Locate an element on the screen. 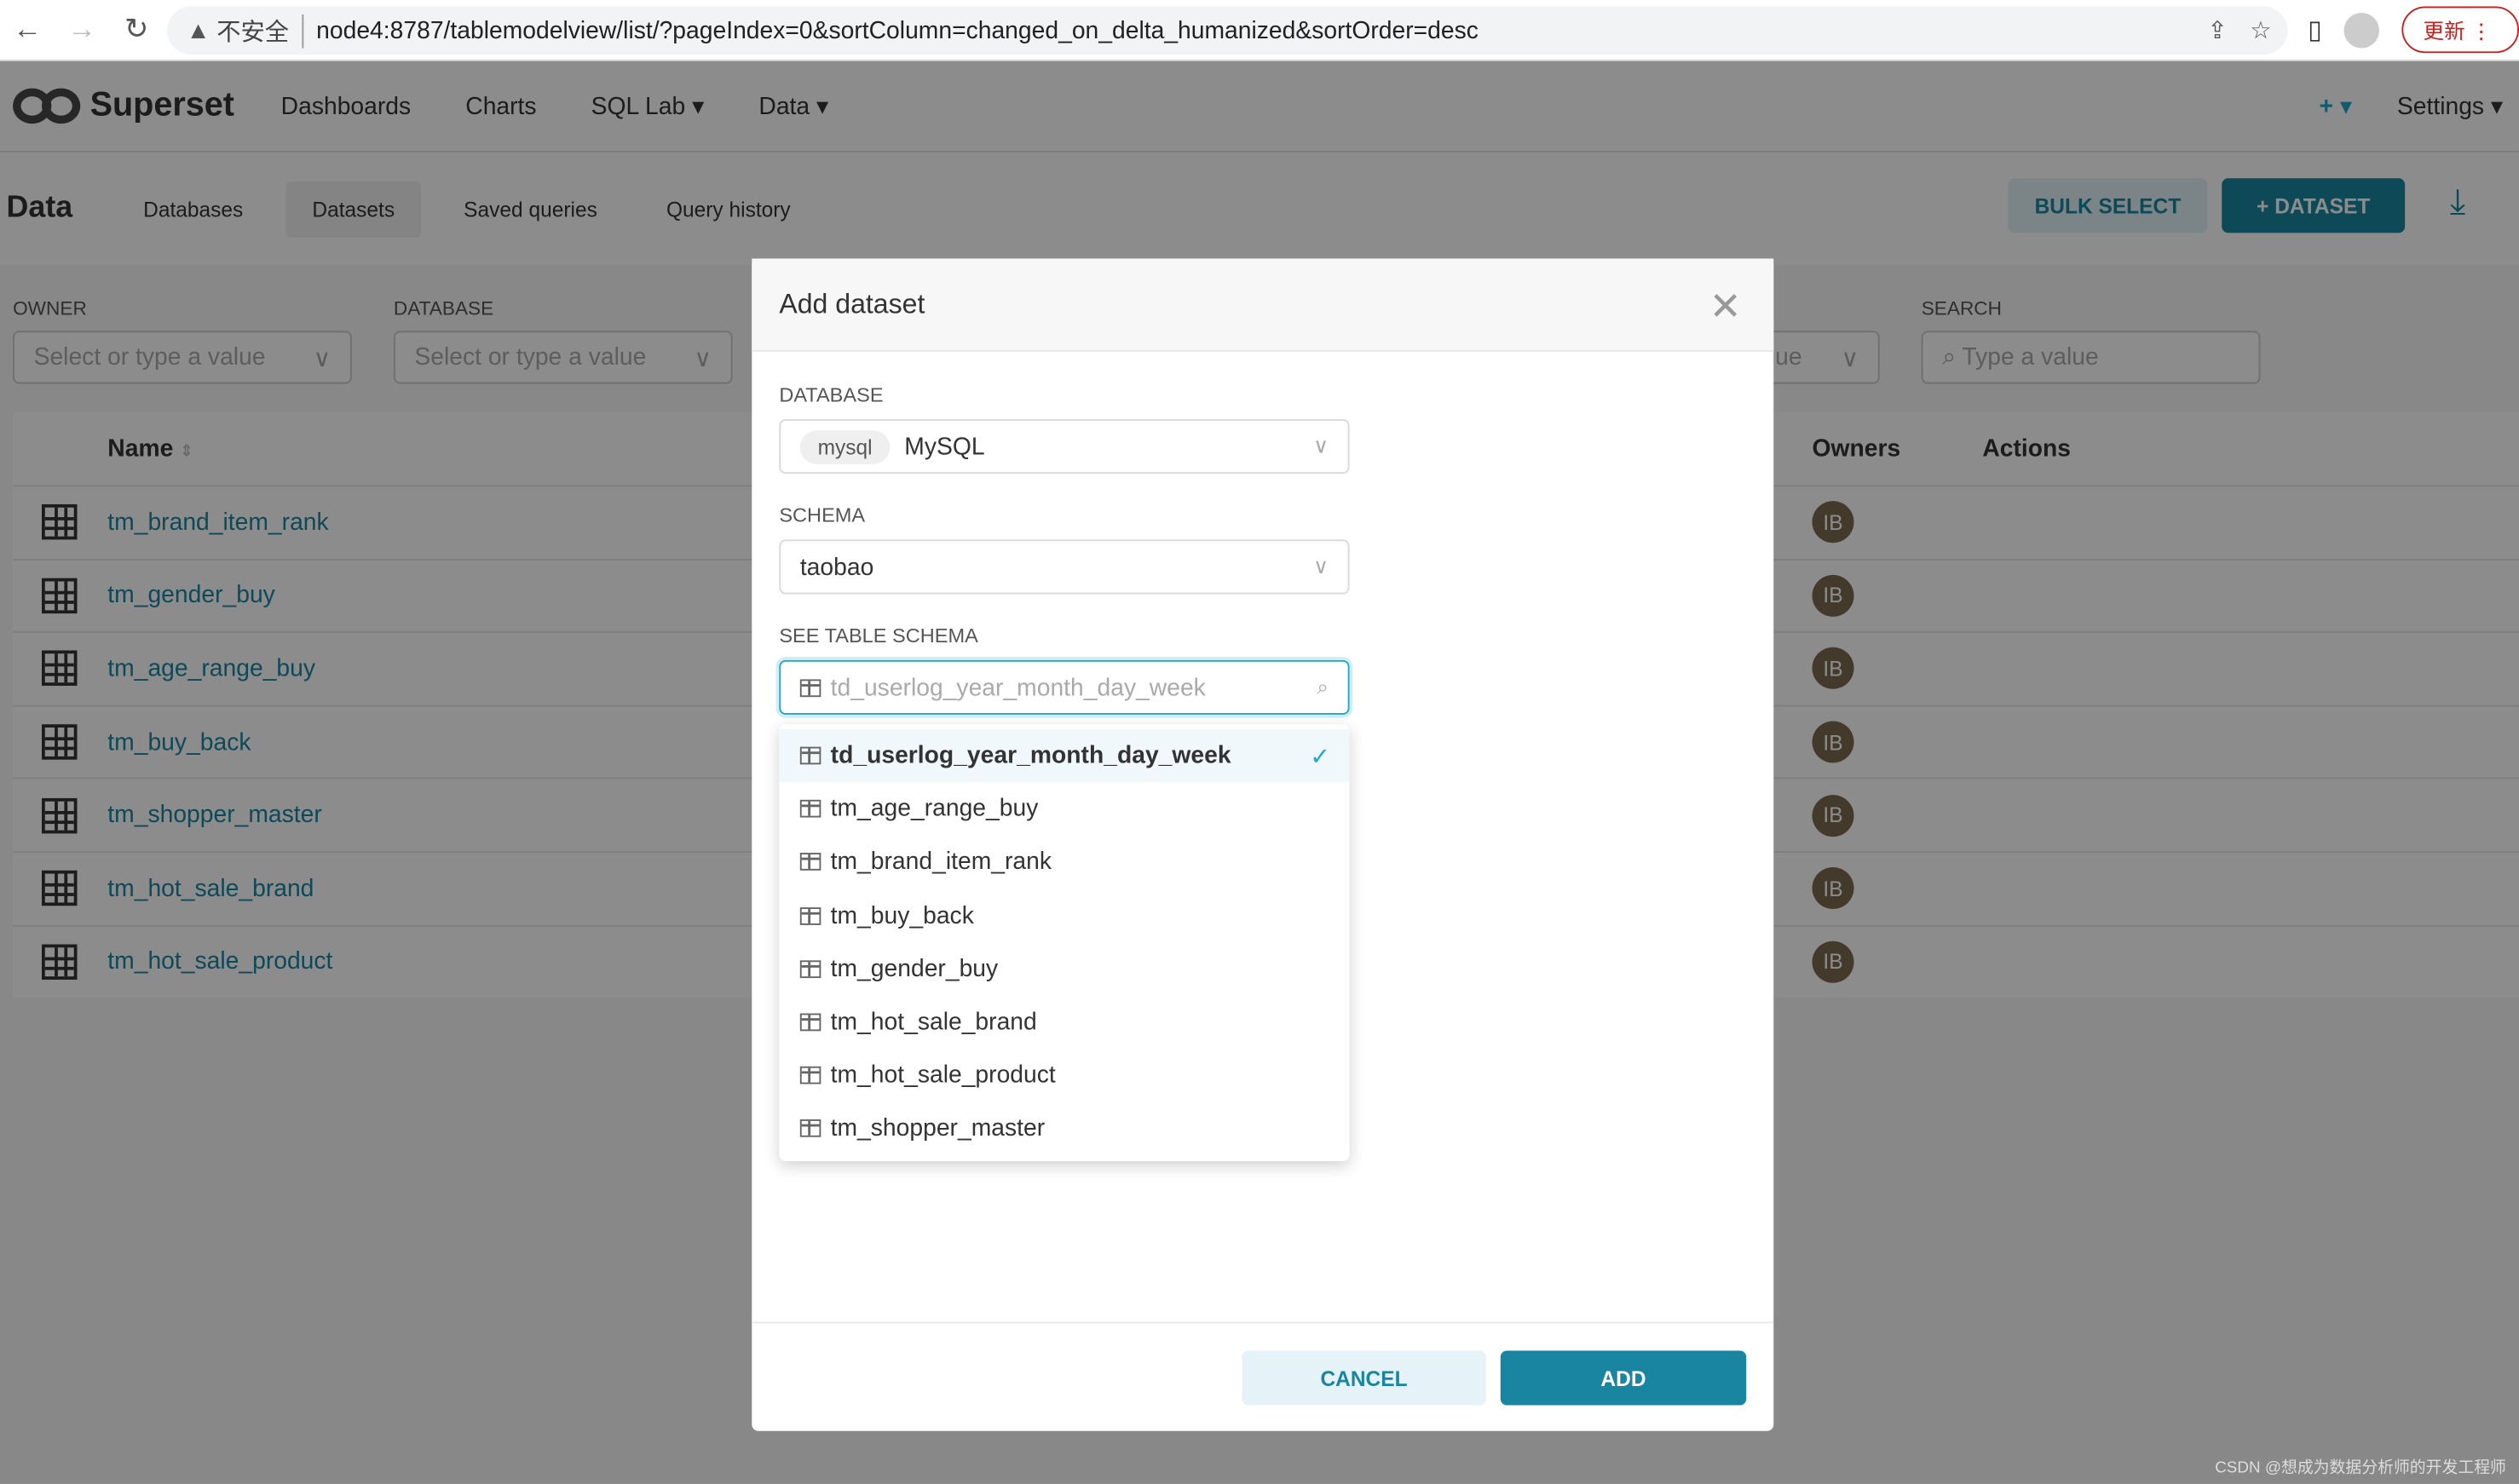 This screenshot has width=2519, height=1484. table-option: td_userlog_year_month_day_week ✓ is located at coordinates (1064, 755).